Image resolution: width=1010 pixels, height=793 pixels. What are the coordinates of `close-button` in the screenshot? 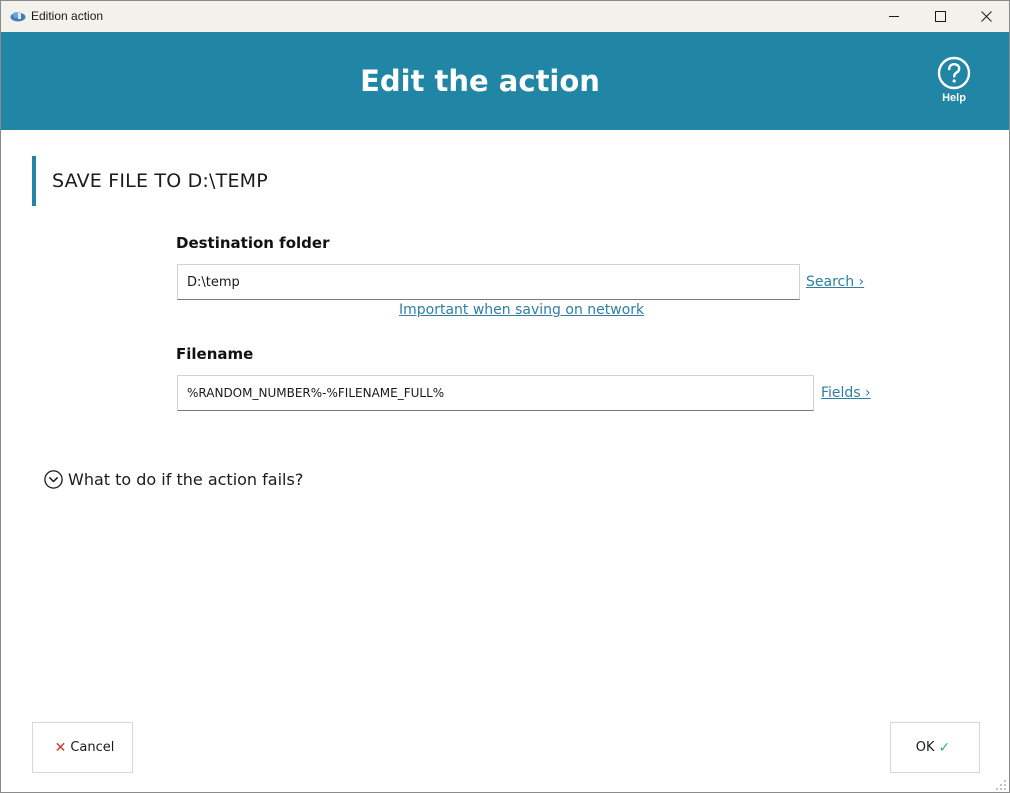 It's located at (986, 16).